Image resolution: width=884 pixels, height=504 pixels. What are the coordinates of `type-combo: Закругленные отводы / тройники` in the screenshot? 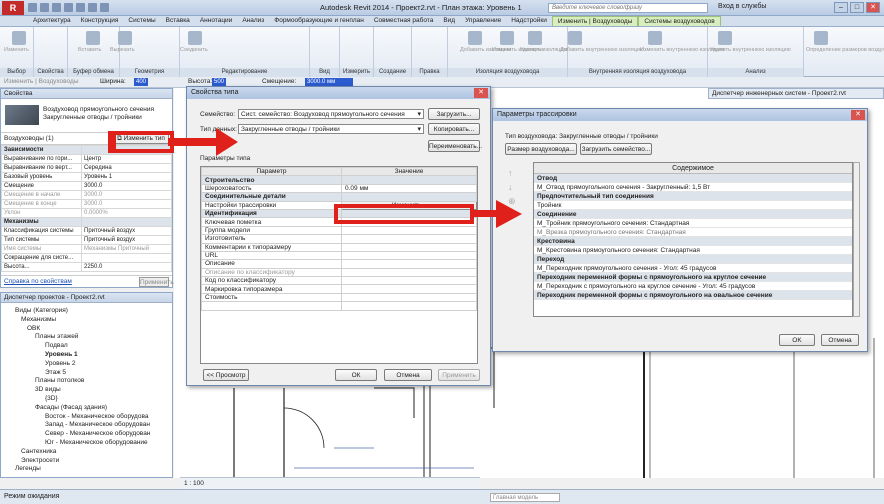 It's located at (331, 129).